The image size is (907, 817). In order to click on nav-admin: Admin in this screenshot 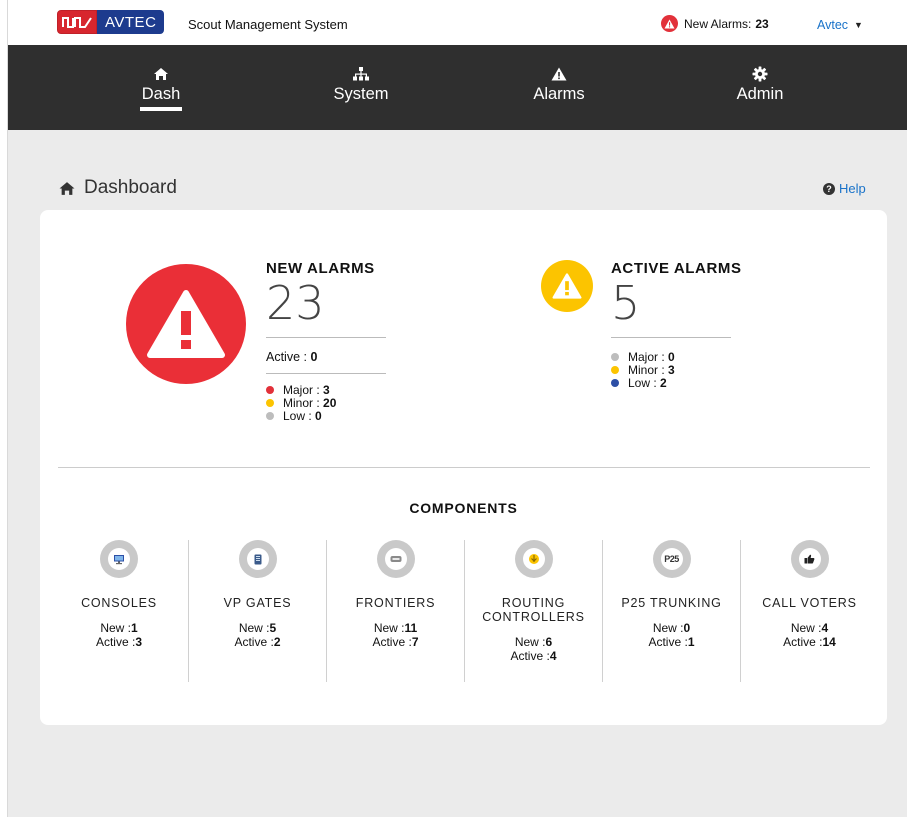, I will do `click(760, 84)`.